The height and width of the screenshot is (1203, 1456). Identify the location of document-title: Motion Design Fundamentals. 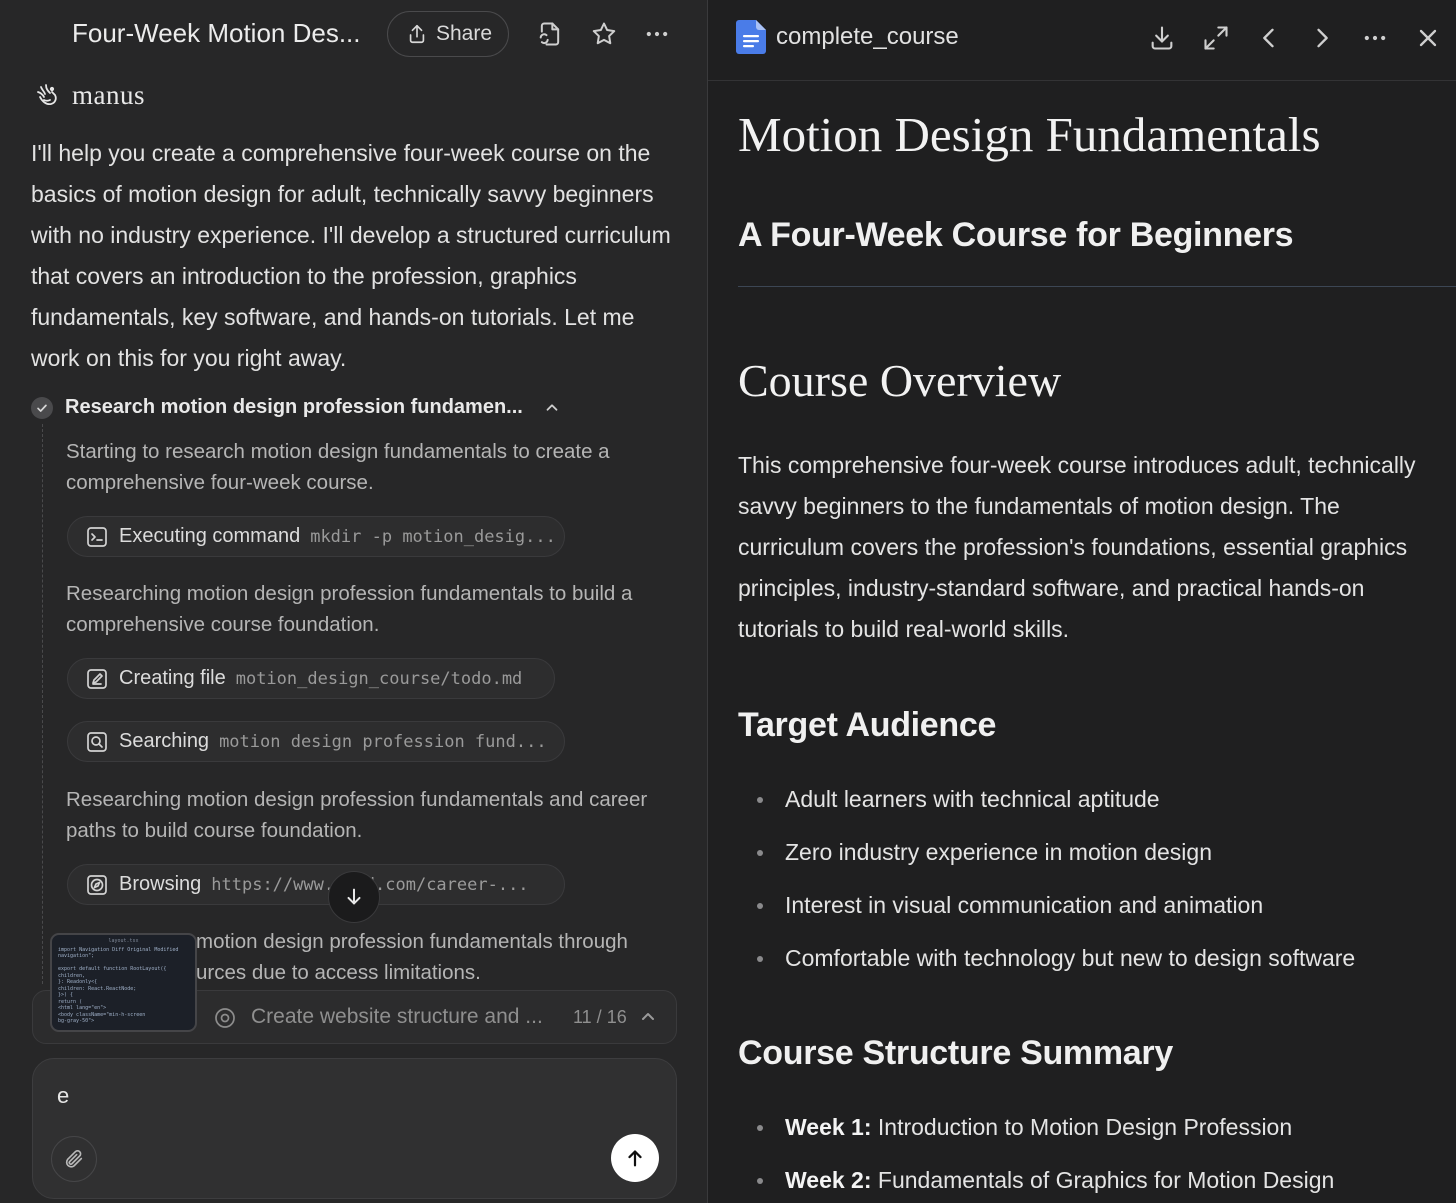
(1029, 134).